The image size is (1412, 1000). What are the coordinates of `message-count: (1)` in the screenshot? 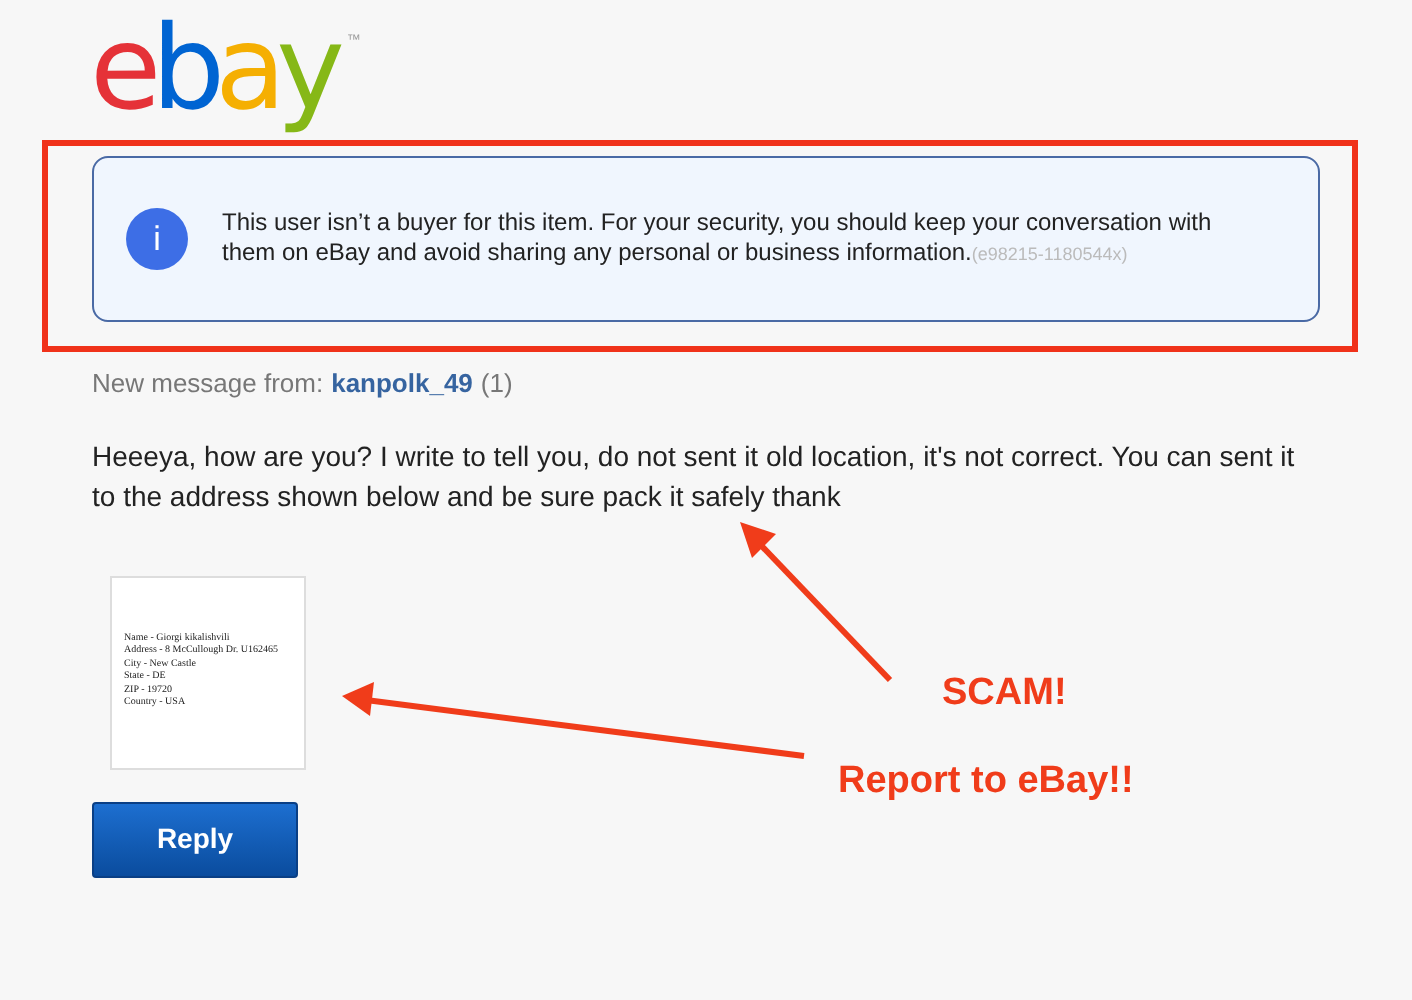 It's located at (496, 384).